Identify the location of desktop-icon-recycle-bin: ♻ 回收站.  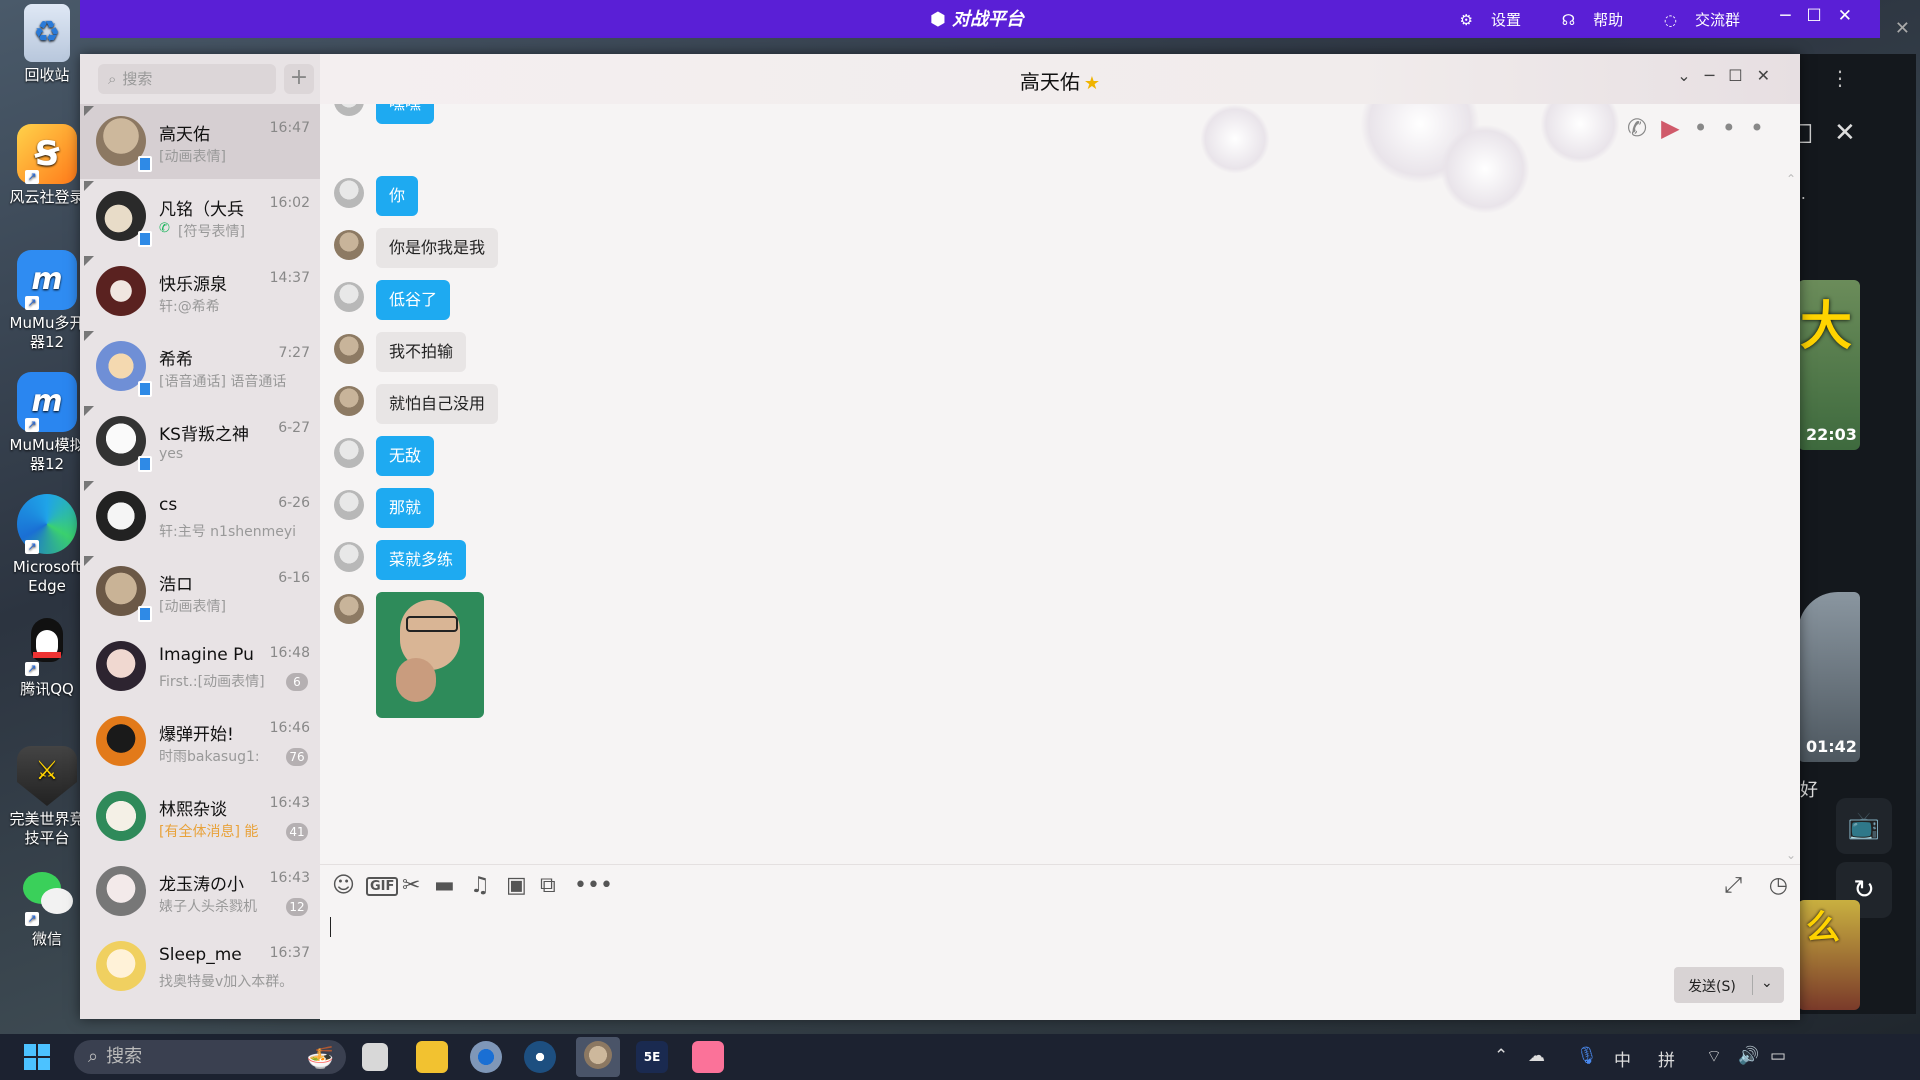
(47, 44).